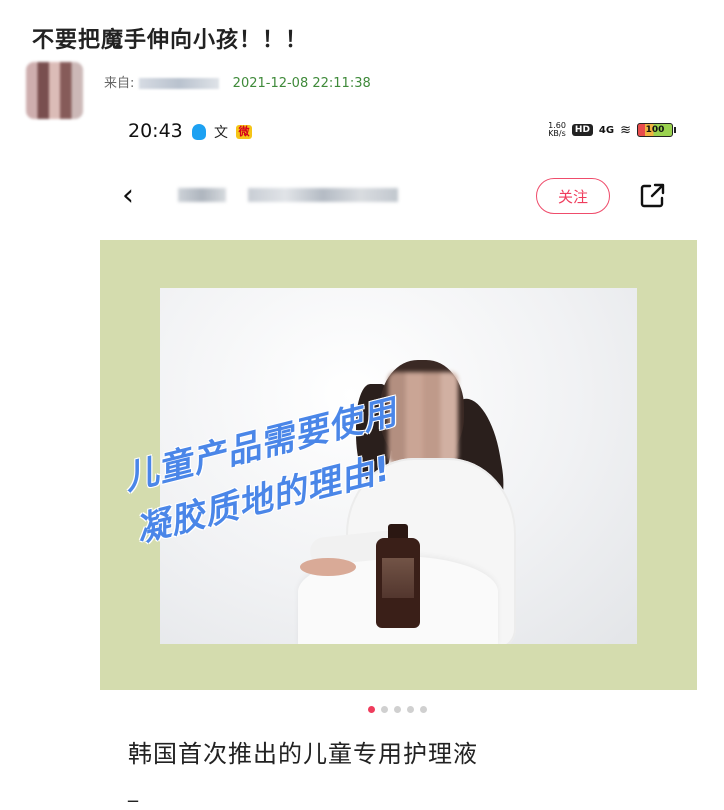 Image resolution: width=724 pixels, height=810 pixels. Describe the element at coordinates (133, 790) in the screenshot. I see `note-dash: _` at that location.